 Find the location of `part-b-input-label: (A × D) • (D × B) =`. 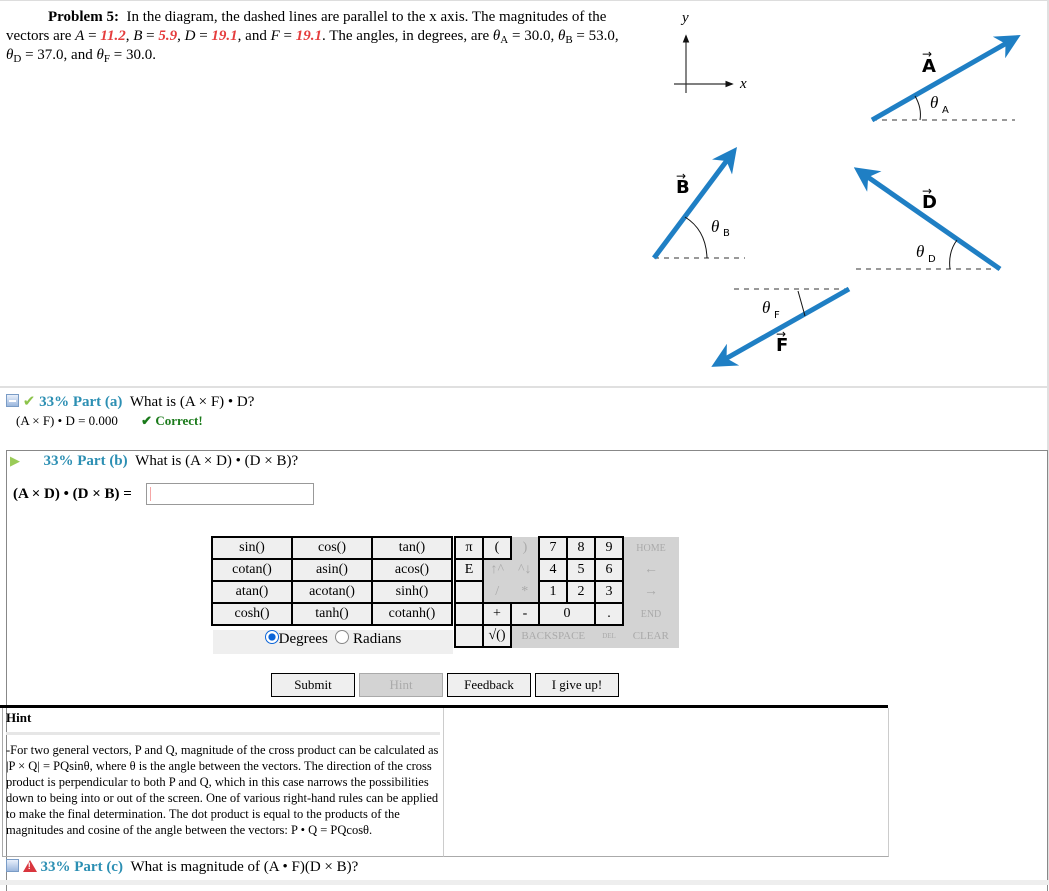

part-b-input-label: (A × D) • (D × B) = is located at coordinates (72, 494).